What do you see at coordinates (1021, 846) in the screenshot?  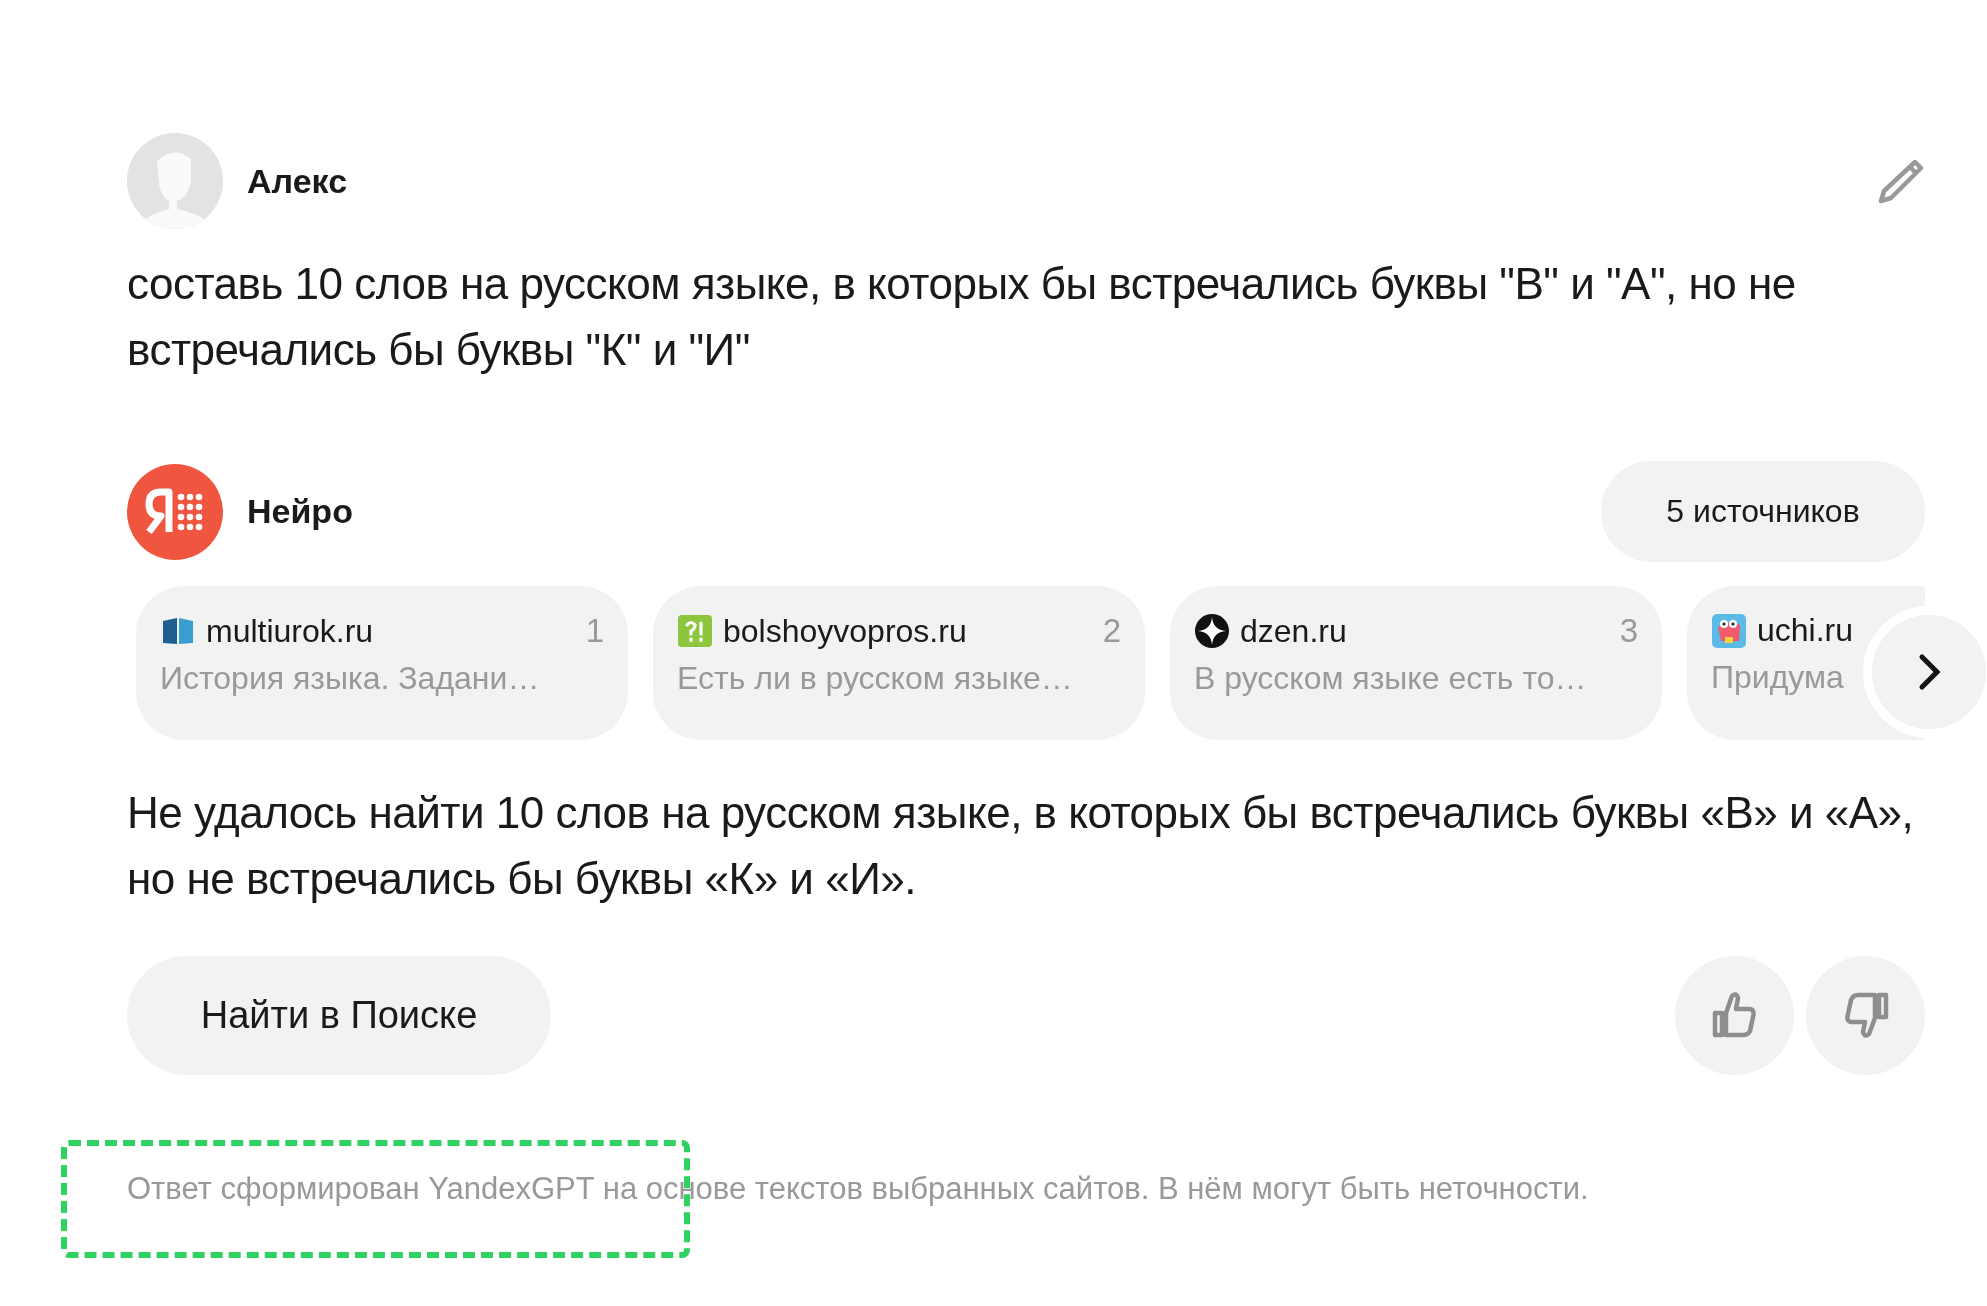 I see `answer-text: Не удалось найти 10 слов на русском языке, в которых бы встречались буквы «В» и «А», но не встречались бы буквы «К» и «И».` at bounding box center [1021, 846].